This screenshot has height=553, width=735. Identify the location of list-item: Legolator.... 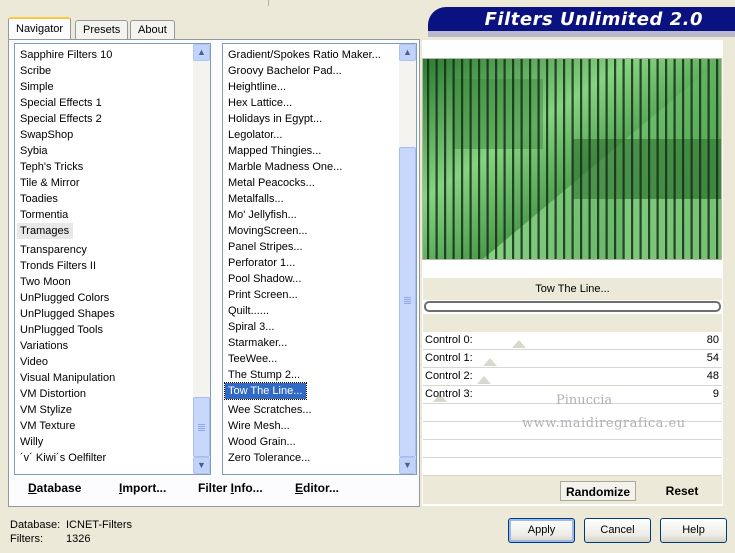
(312, 135).